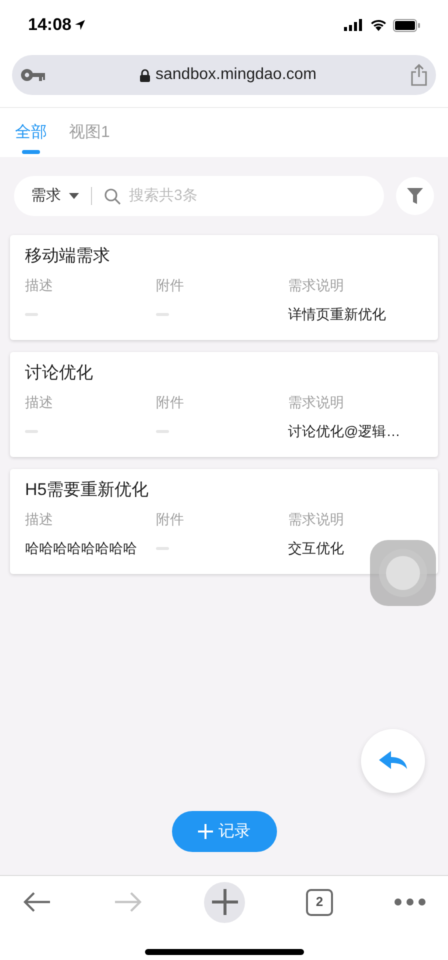 This screenshot has height=960, width=448. Describe the element at coordinates (68, 256) in the screenshot. I see `record-title: 移动端需求` at that location.